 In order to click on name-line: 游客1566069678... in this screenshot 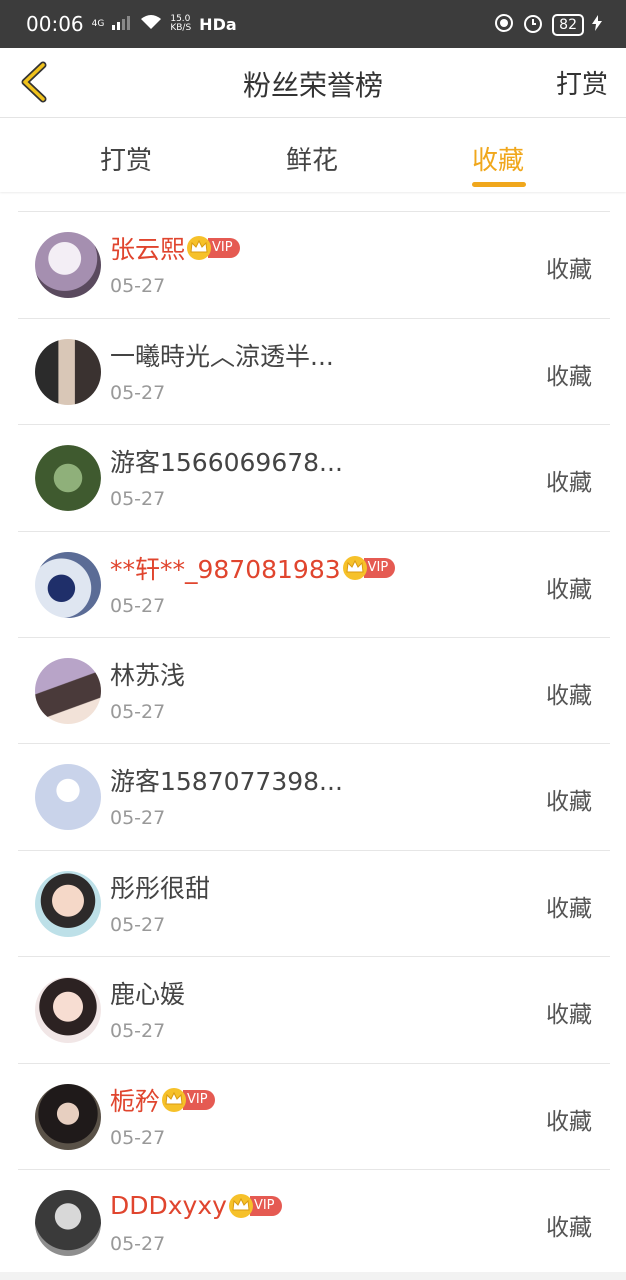, I will do `click(226, 461)`.